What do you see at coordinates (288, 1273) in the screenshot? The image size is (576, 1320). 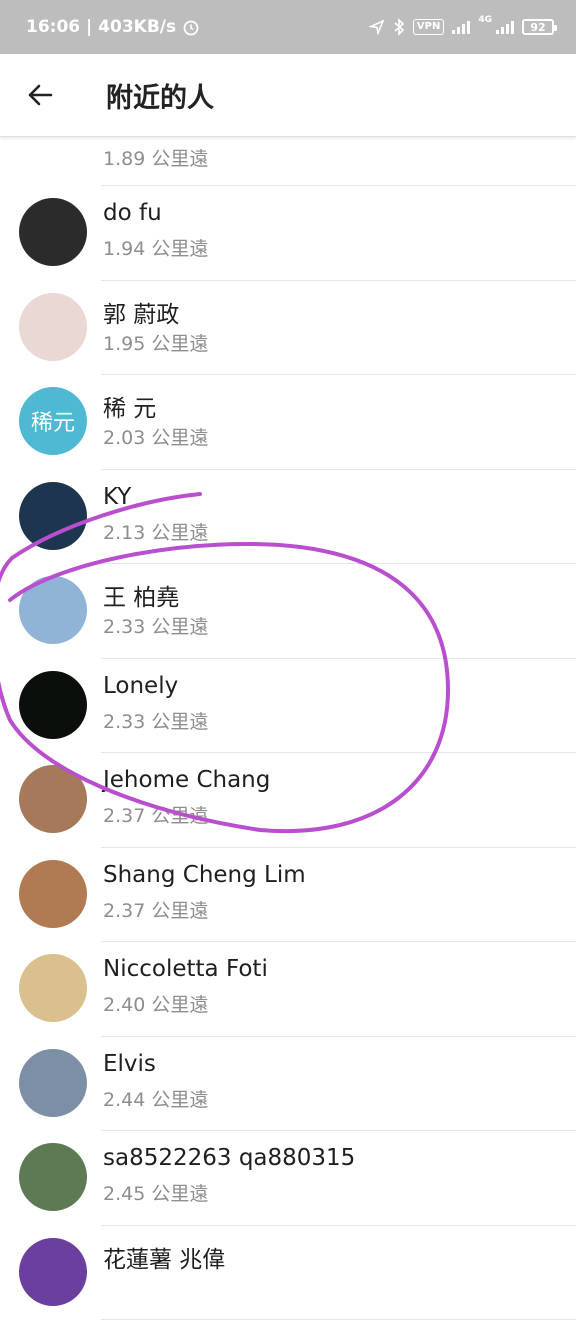 I see `person-row: 花蓮薯 兆偉` at bounding box center [288, 1273].